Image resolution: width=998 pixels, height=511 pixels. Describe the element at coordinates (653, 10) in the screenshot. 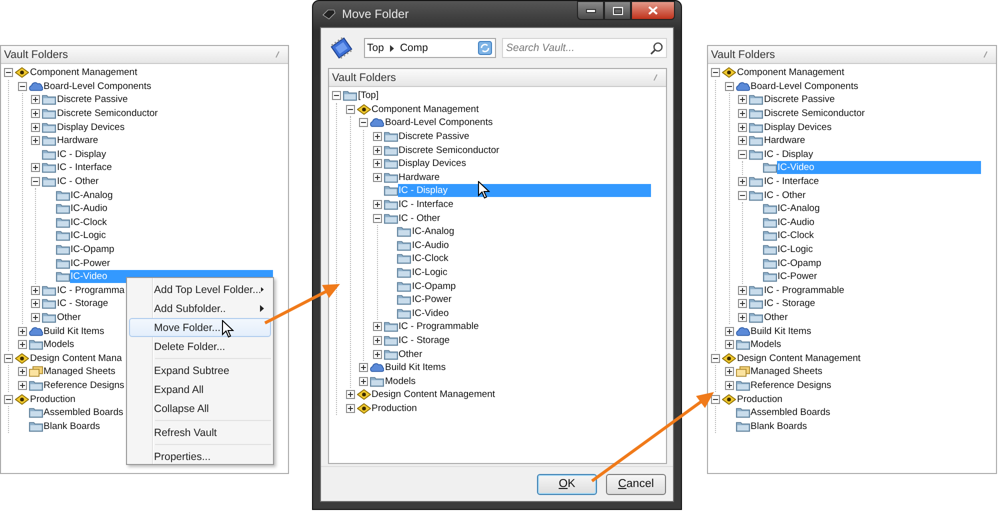

I see `close-button` at that location.